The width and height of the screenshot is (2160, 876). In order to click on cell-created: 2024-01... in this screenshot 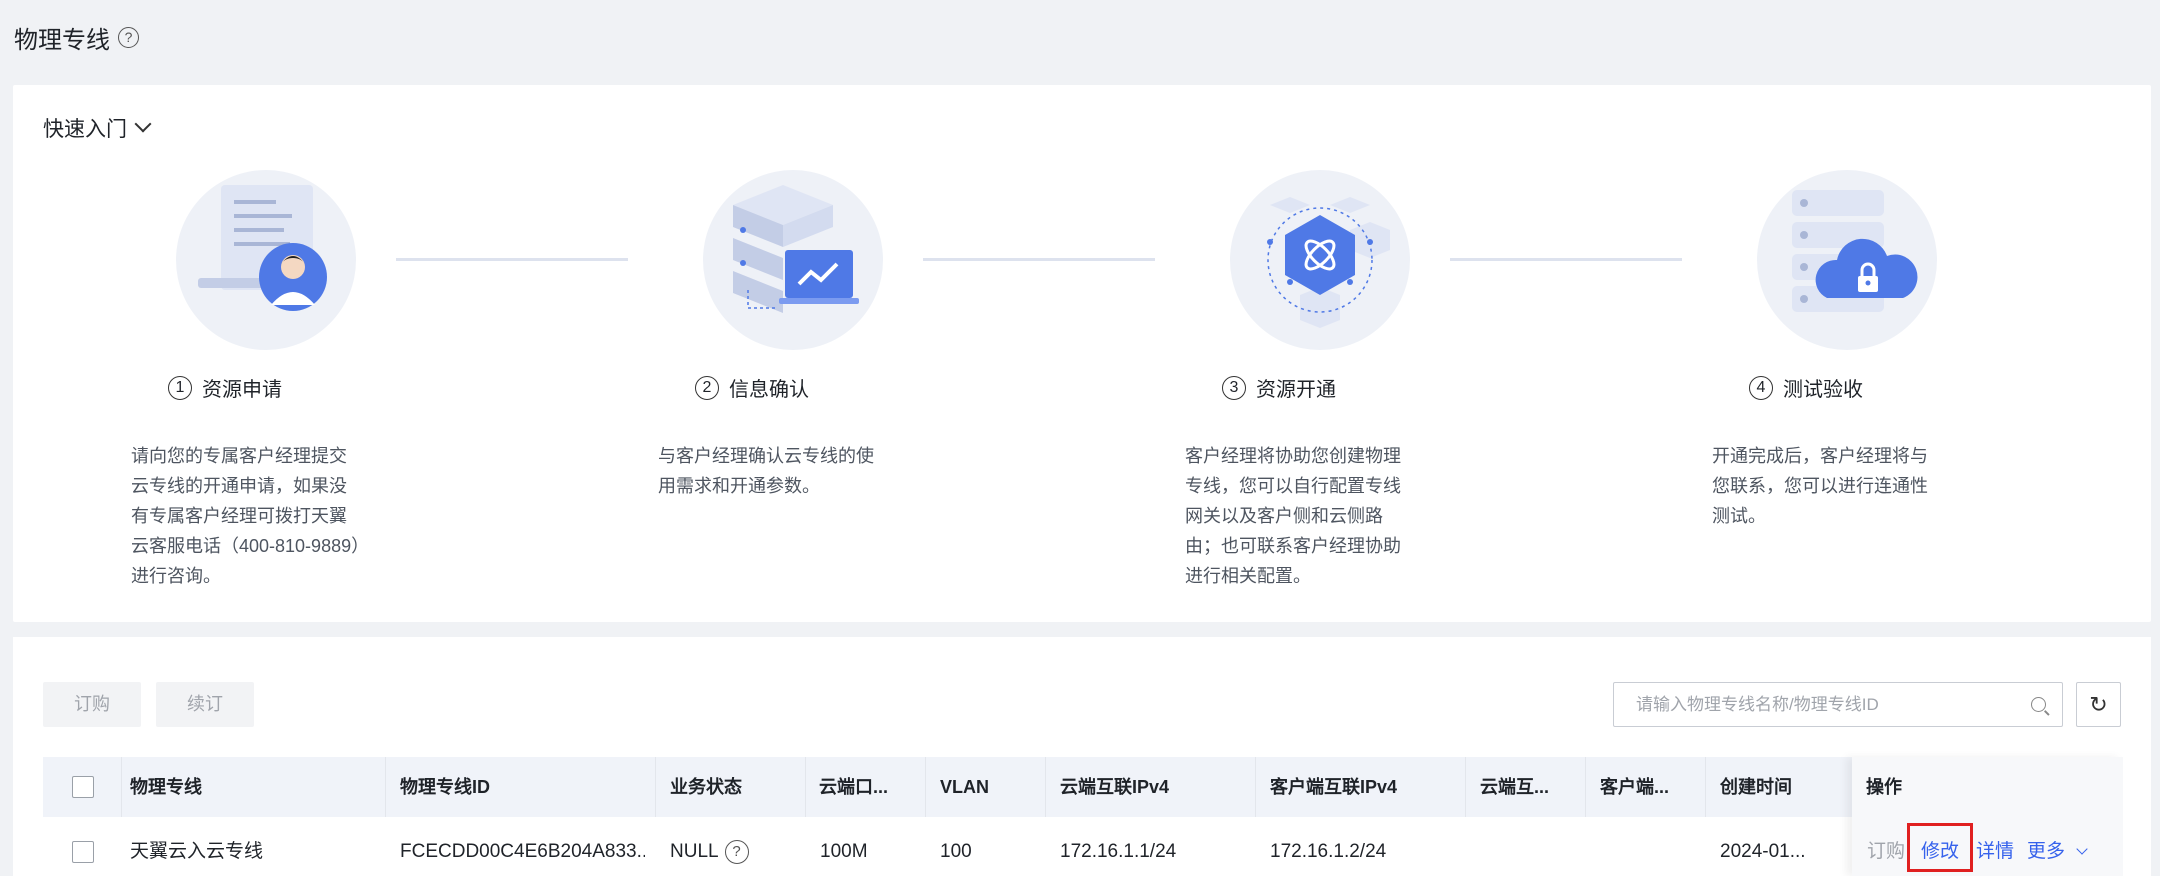, I will do `click(1763, 851)`.